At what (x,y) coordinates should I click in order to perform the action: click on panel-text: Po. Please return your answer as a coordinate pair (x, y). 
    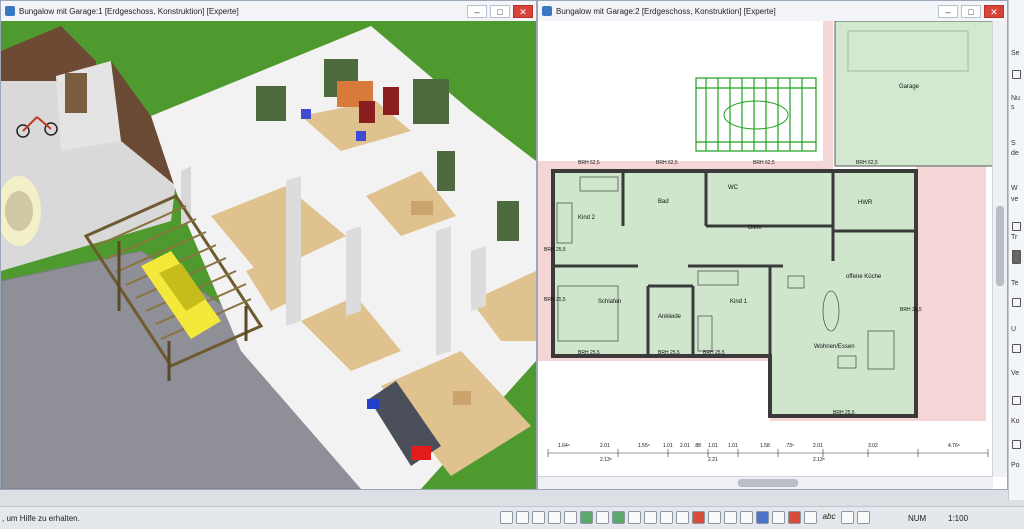
    Looking at the image, I should click on (1015, 465).